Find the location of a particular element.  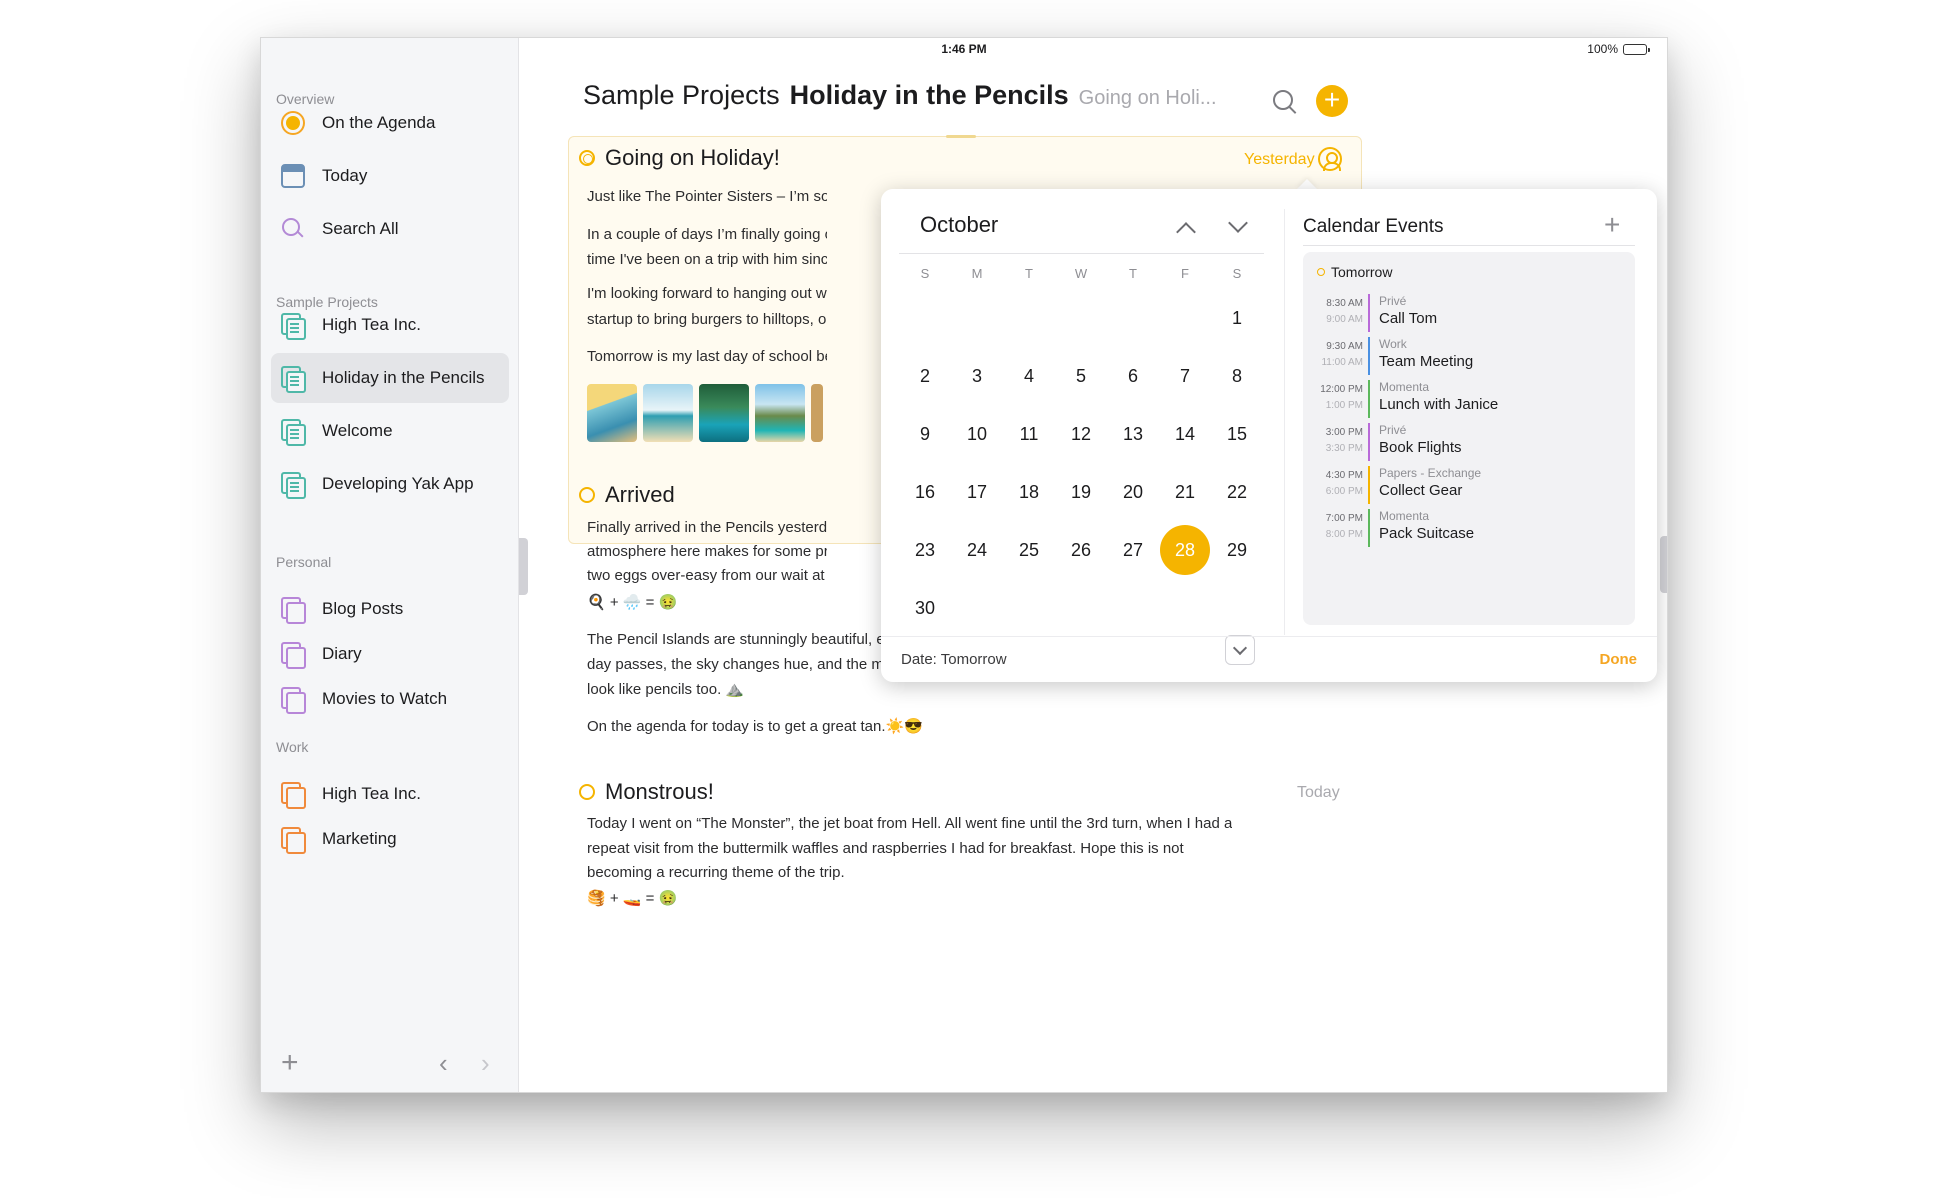

calendar-day: 22 is located at coordinates (1237, 492).